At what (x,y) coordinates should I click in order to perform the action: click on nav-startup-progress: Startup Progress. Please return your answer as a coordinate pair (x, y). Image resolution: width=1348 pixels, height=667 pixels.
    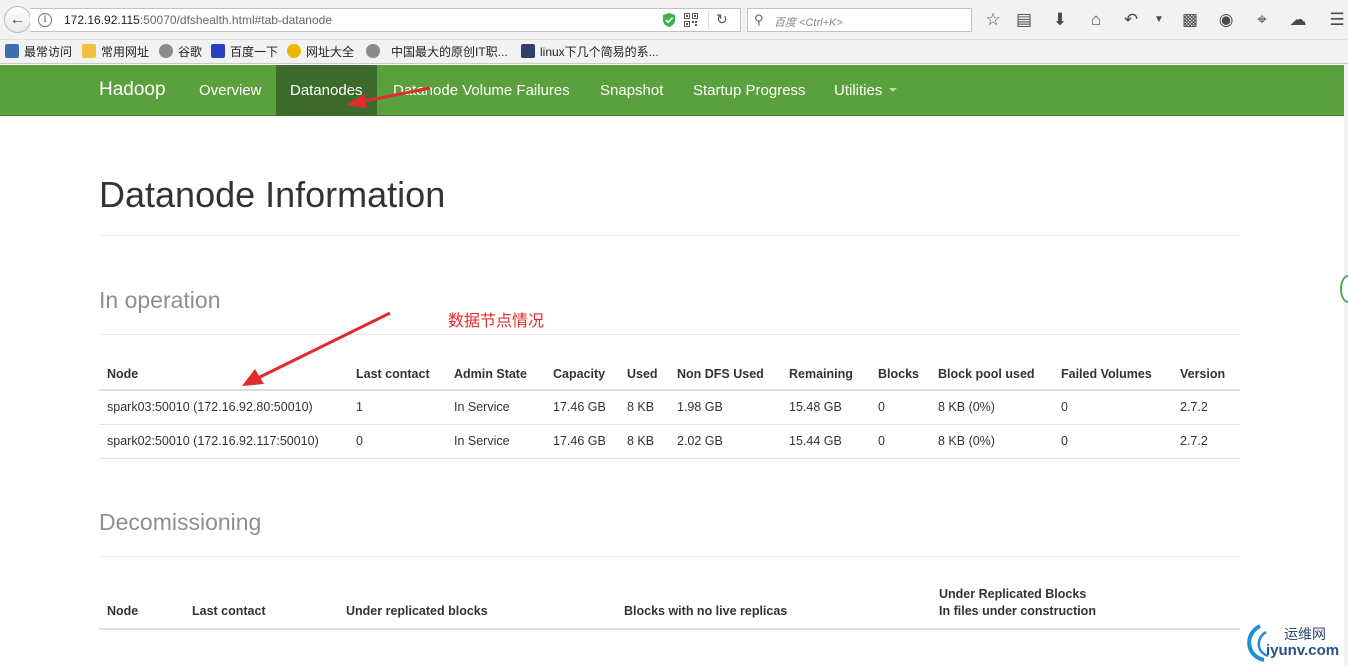
    Looking at the image, I should click on (749, 90).